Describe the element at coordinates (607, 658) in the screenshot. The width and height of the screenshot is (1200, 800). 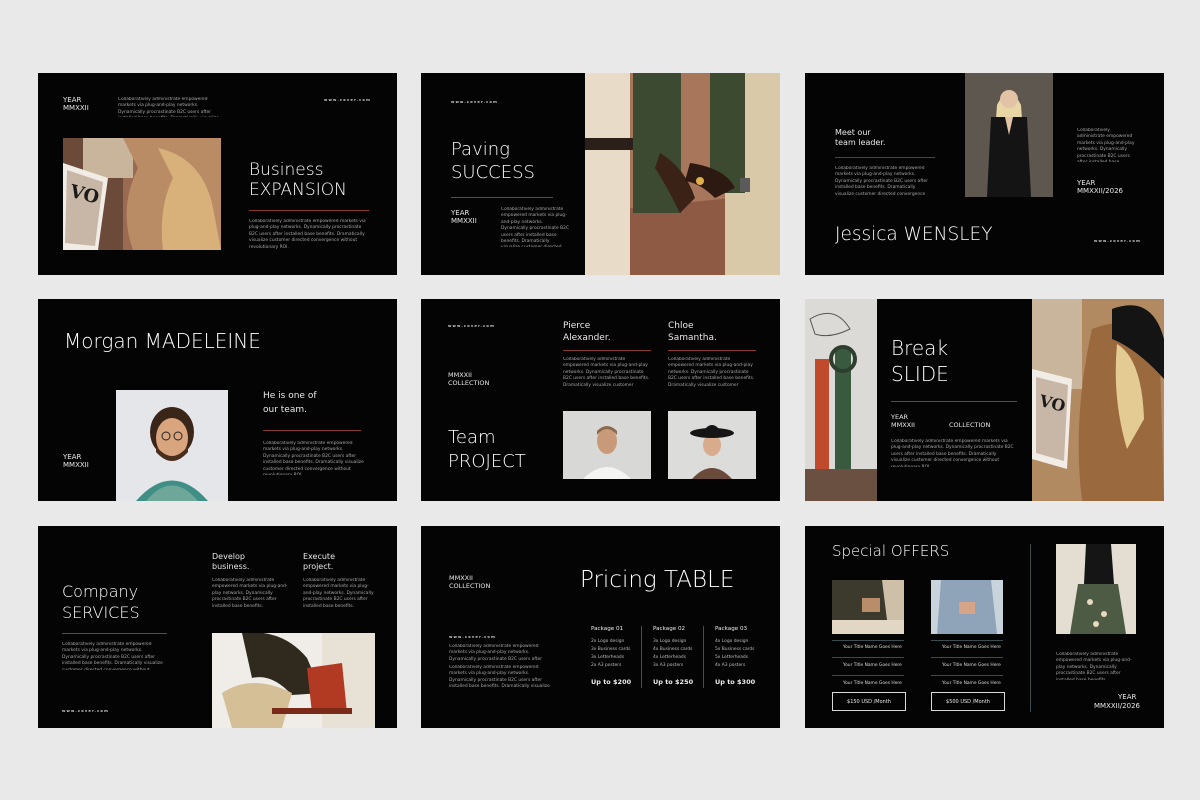
I see `package-item: 3x Letterheads` at that location.